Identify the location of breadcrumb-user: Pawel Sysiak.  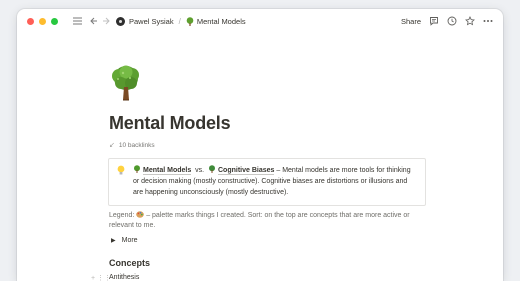
(151, 21).